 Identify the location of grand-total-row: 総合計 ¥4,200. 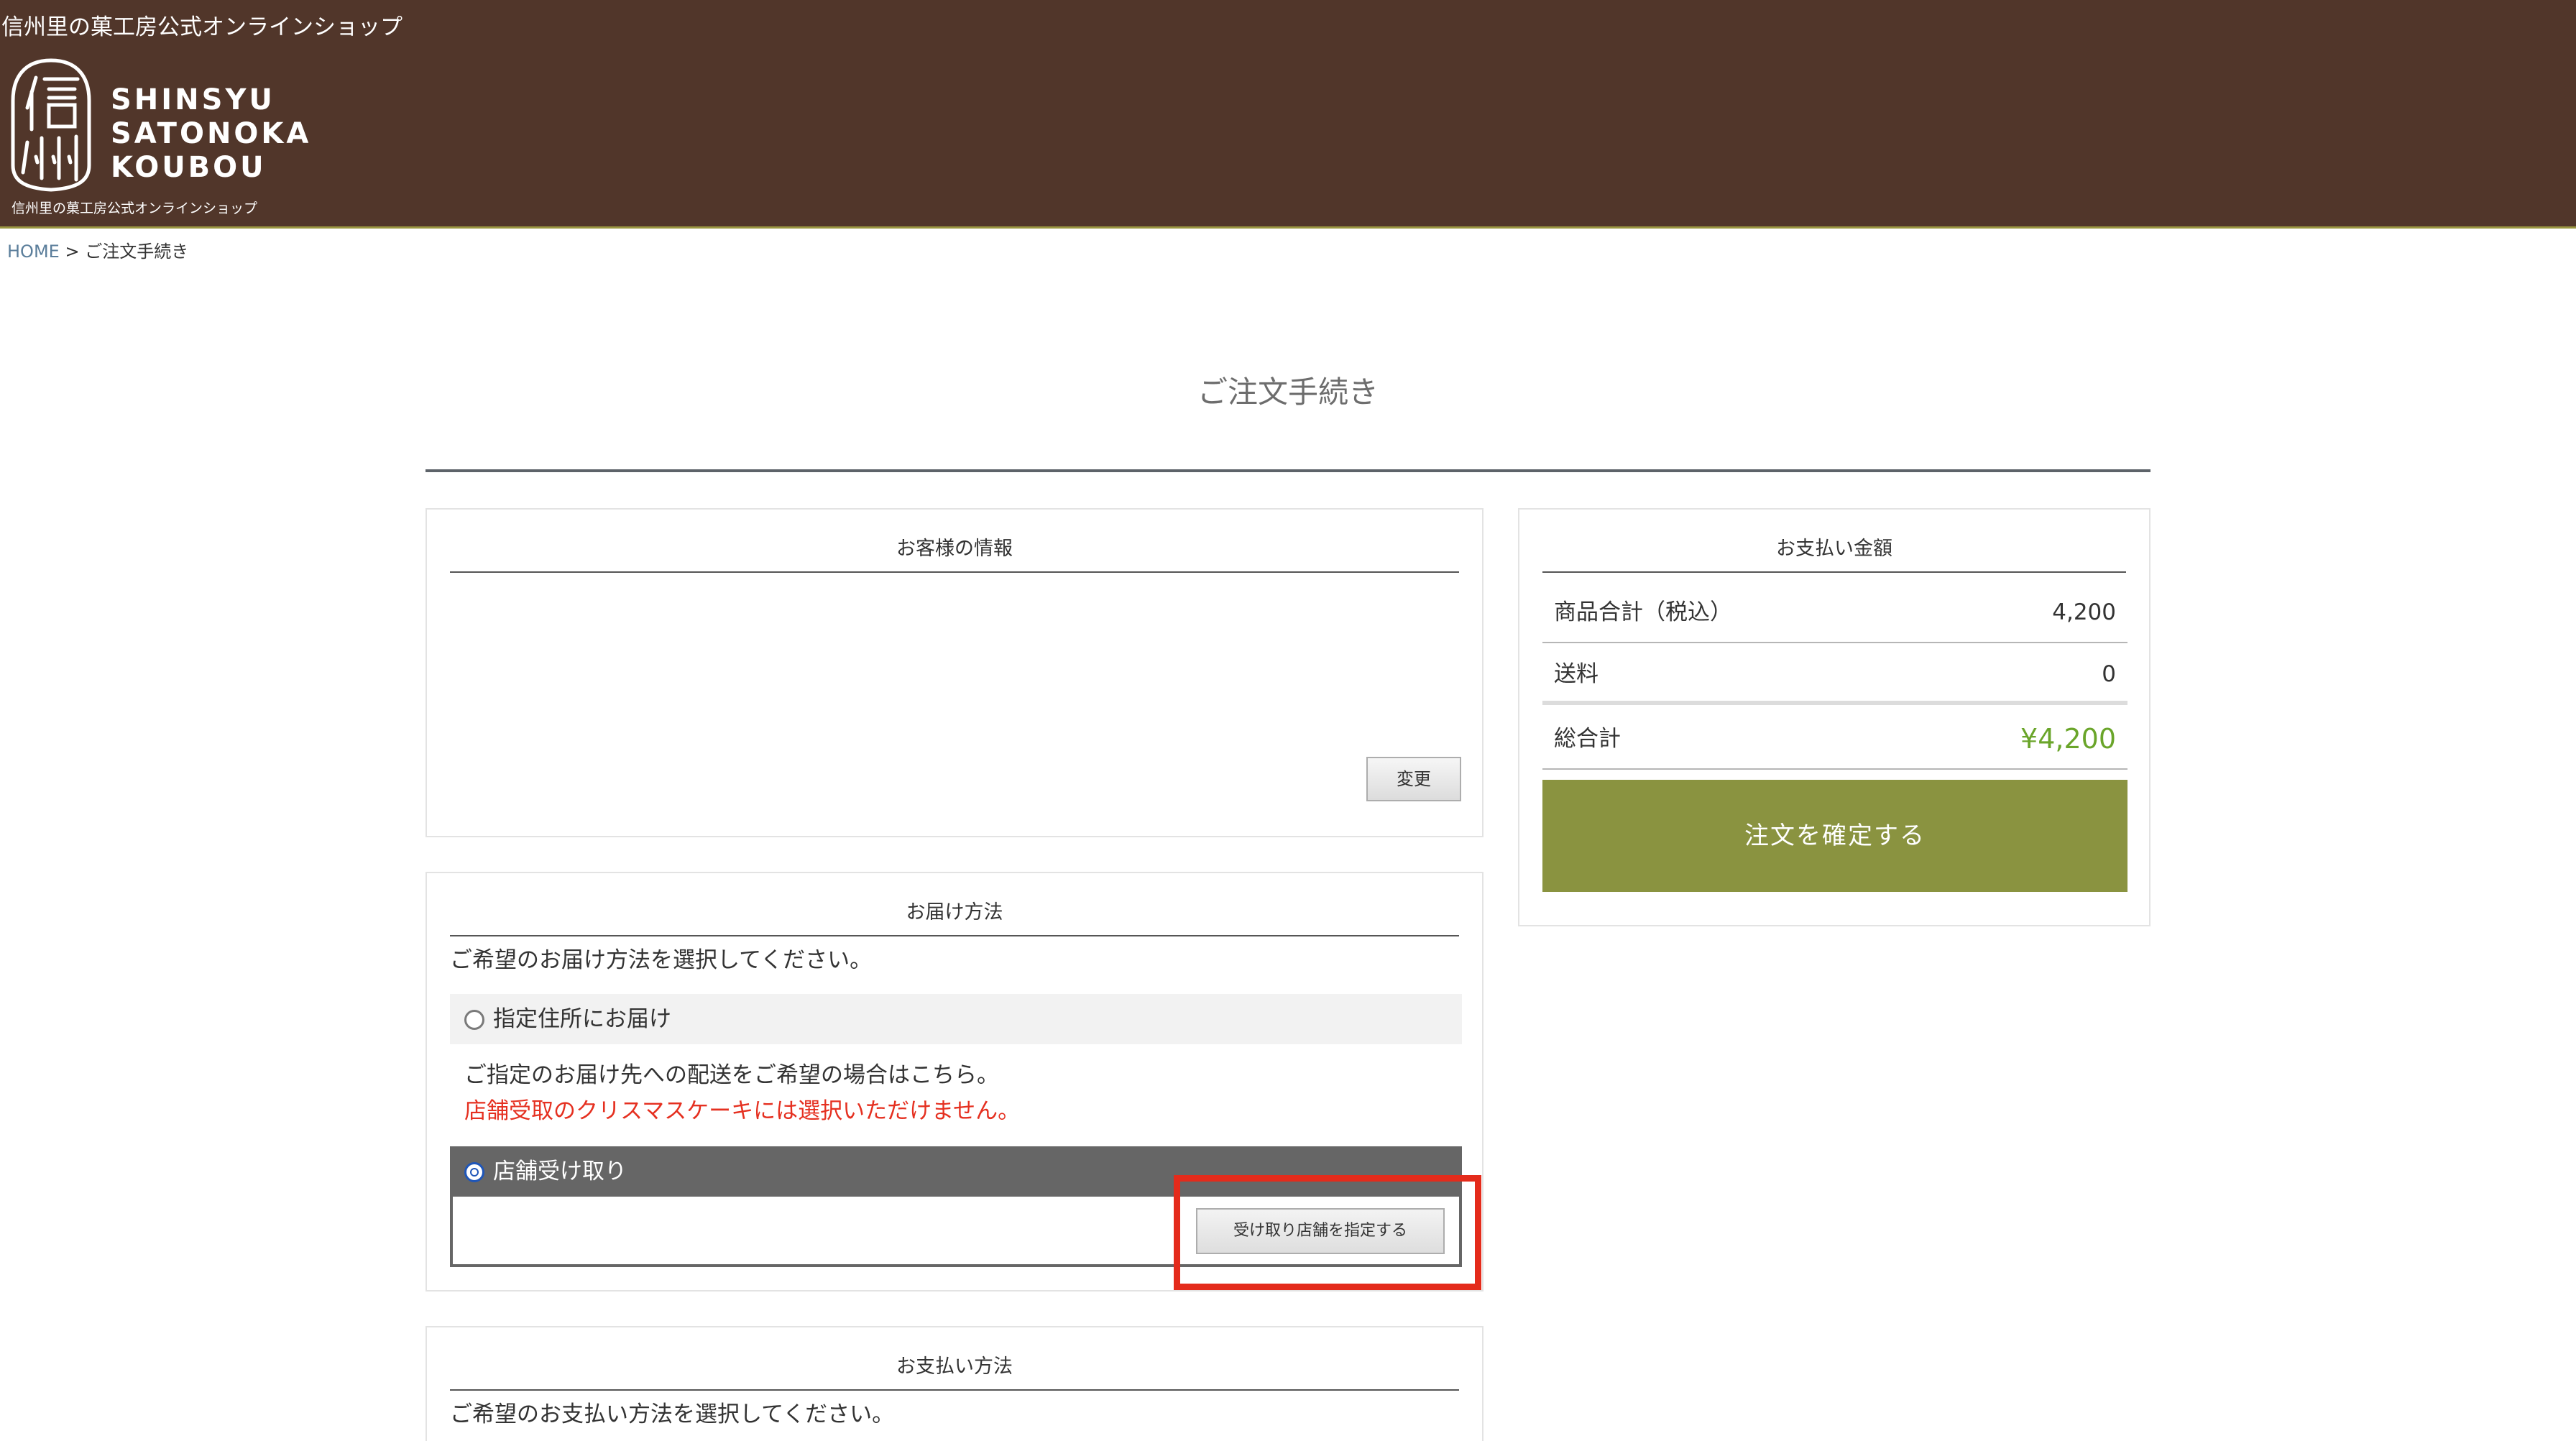
(1835, 739).